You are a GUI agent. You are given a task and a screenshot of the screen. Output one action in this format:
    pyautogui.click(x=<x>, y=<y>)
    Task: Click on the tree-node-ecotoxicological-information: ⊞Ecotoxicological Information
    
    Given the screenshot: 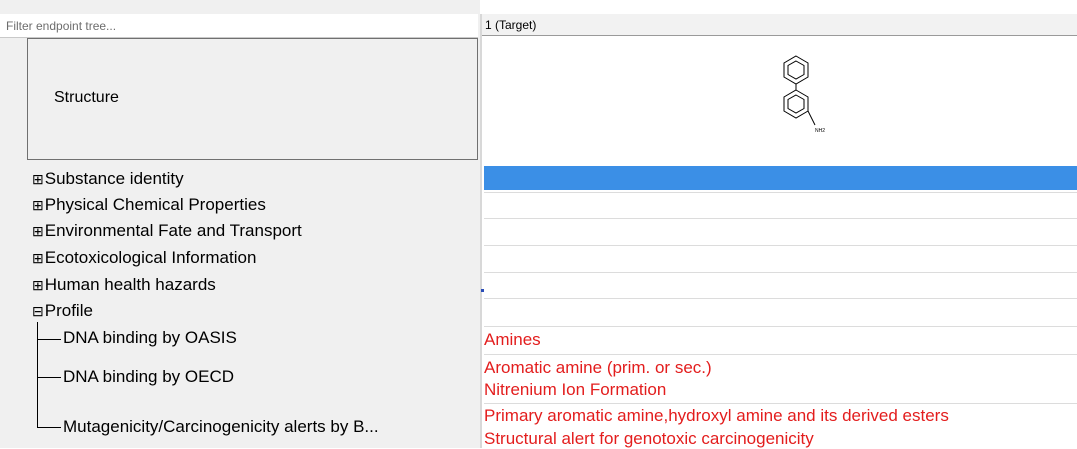 What is the action you would take?
    pyautogui.click(x=144, y=258)
    